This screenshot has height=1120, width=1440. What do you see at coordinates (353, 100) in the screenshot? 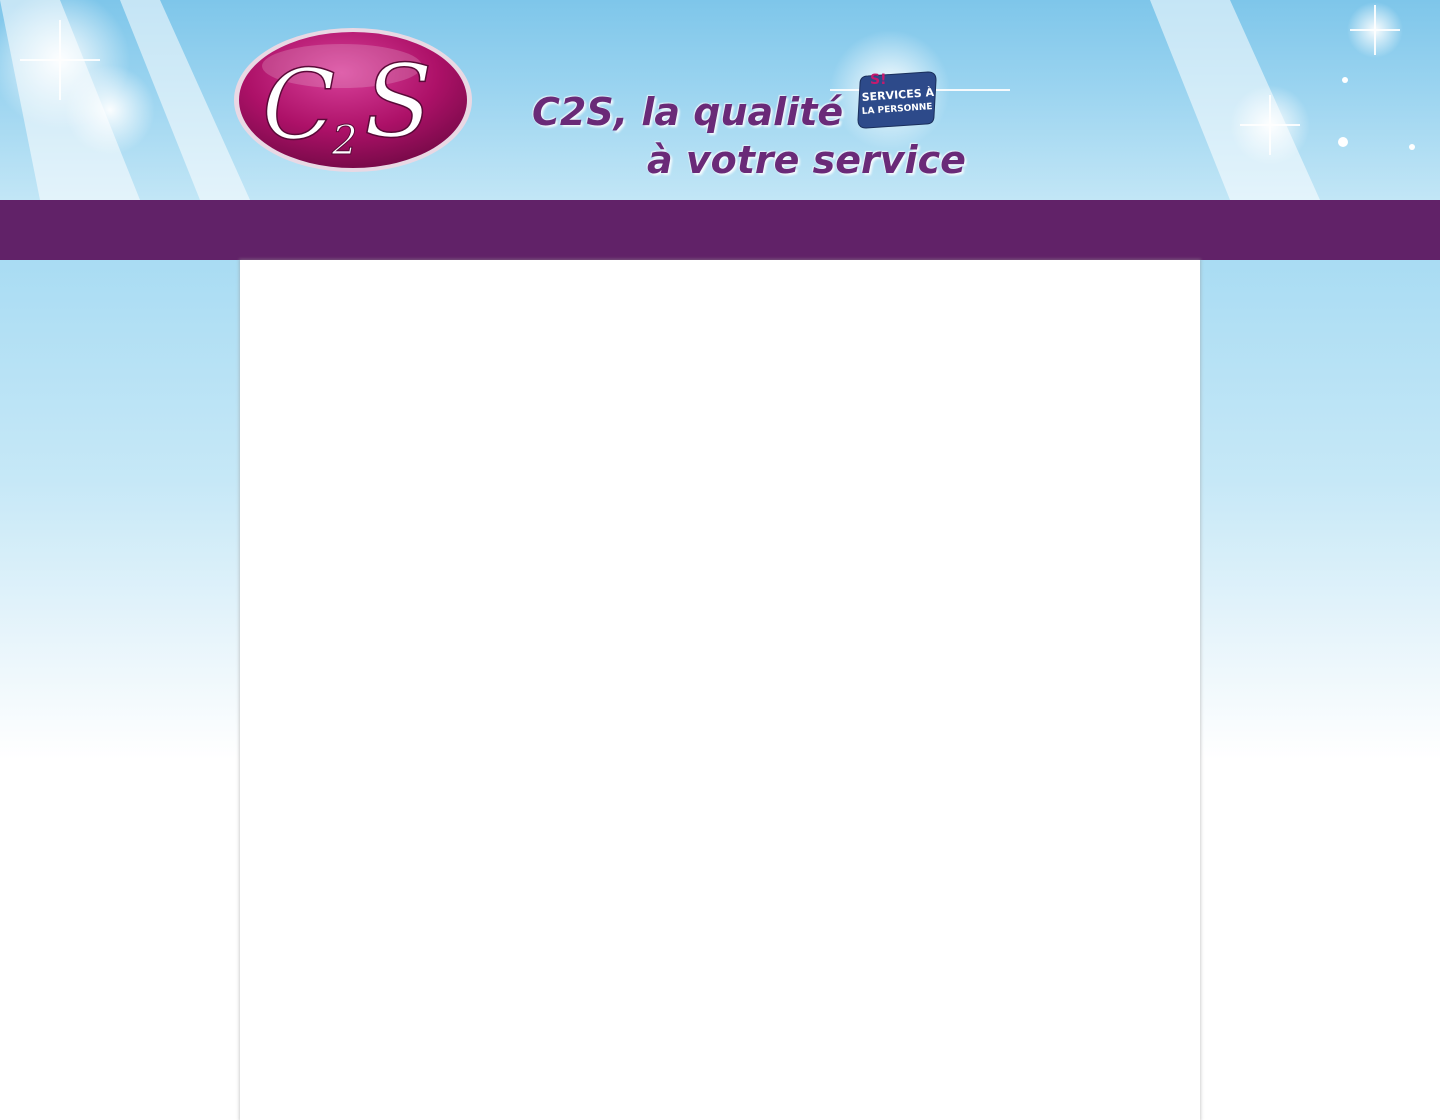
I see `c2s-logo: C 2 S` at bounding box center [353, 100].